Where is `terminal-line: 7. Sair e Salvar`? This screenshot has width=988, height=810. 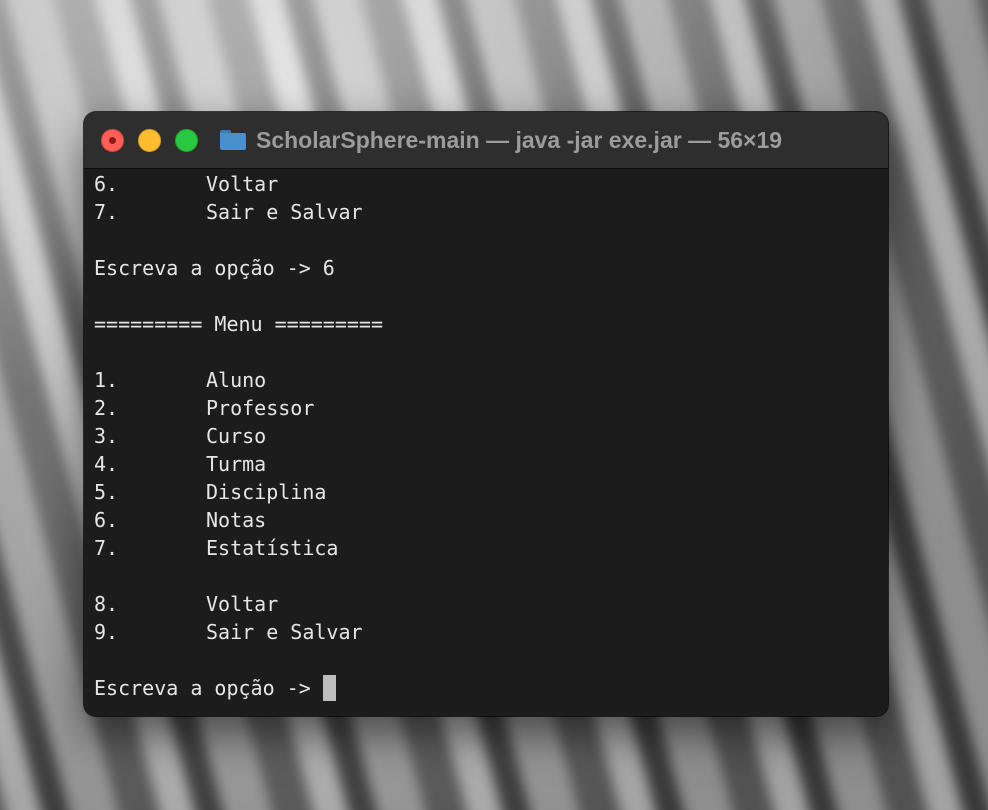 terminal-line: 7. Sair e Salvar is located at coordinates (486, 212).